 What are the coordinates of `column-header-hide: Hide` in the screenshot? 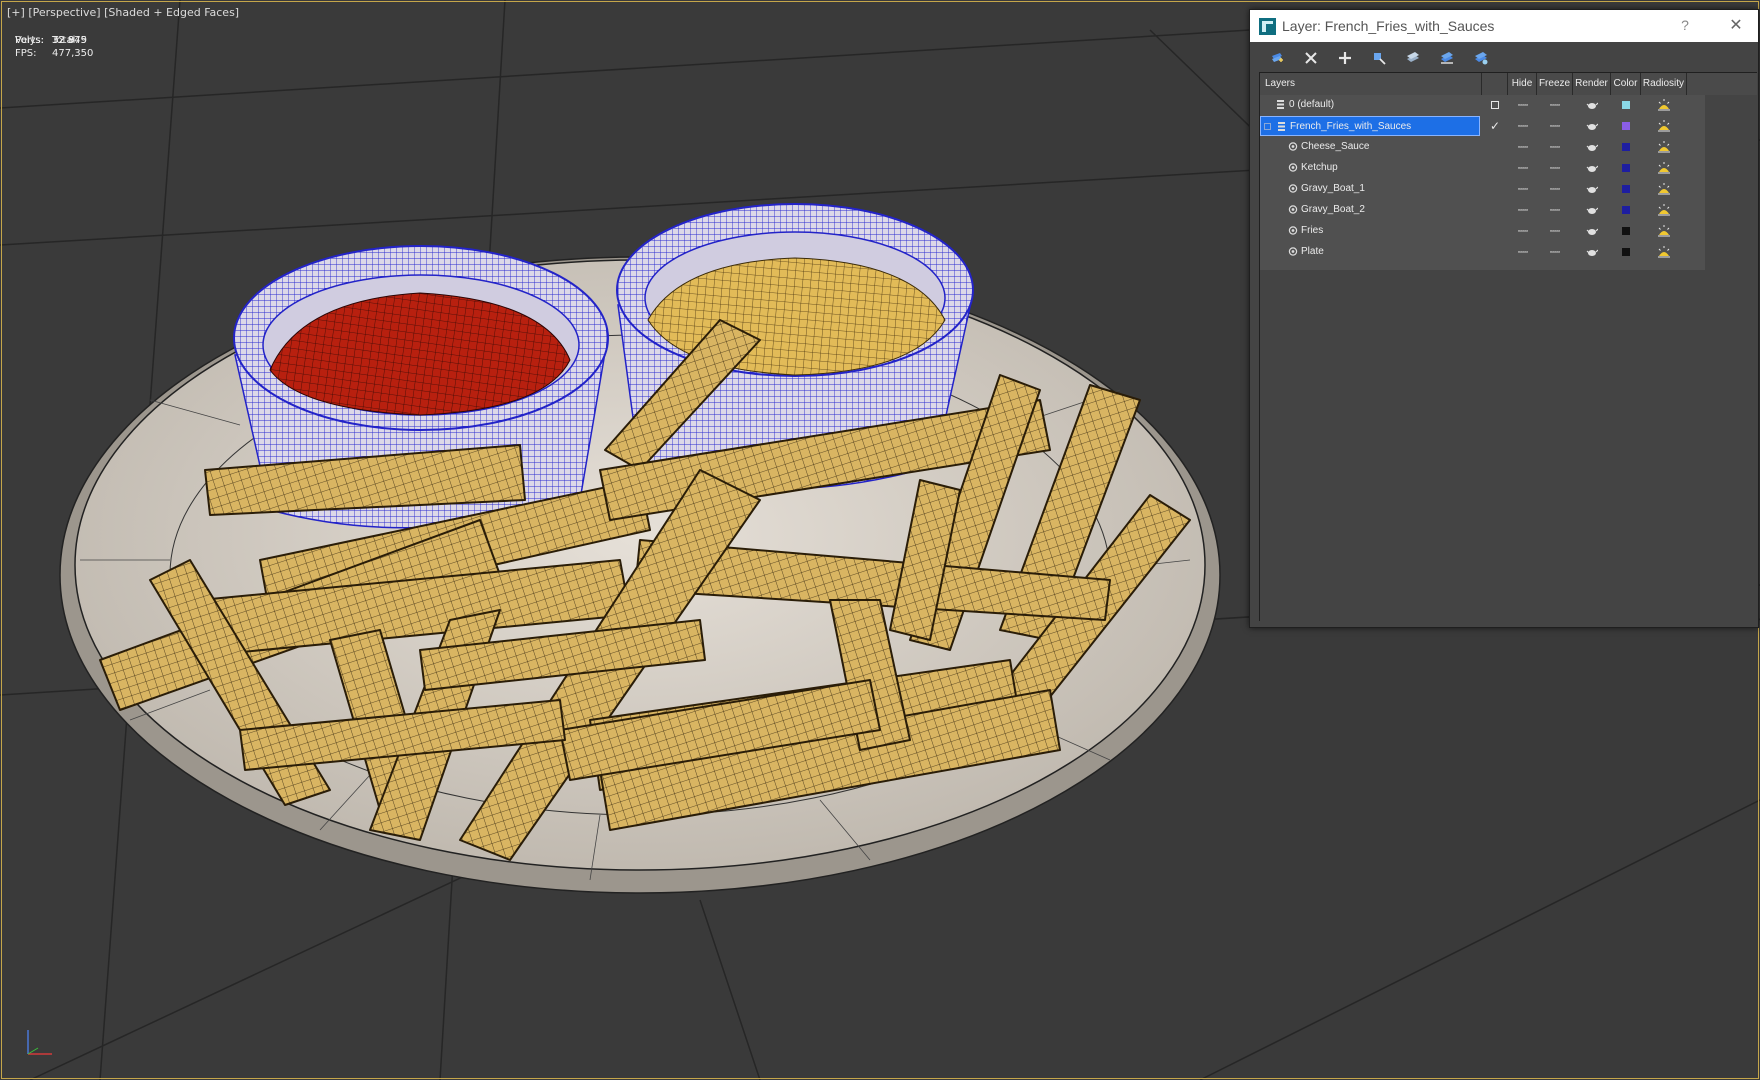 It's located at (1522, 84).